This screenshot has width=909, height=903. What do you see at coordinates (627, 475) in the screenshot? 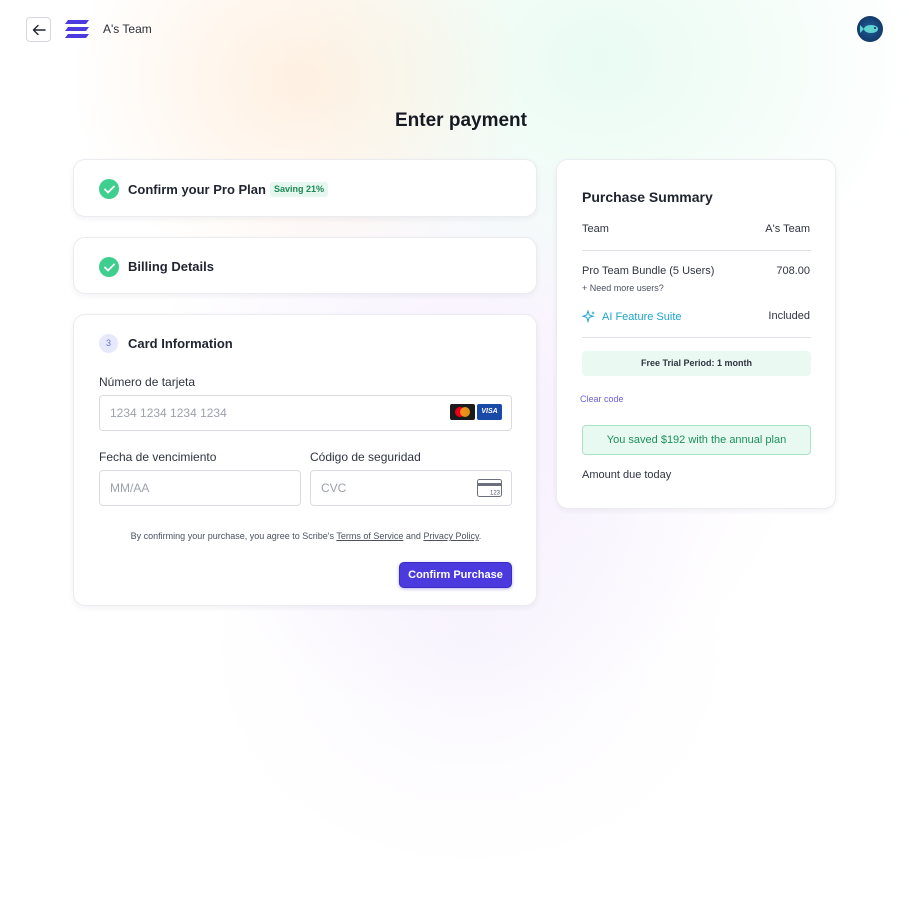
I see `amount-due-label: Amount due today` at bounding box center [627, 475].